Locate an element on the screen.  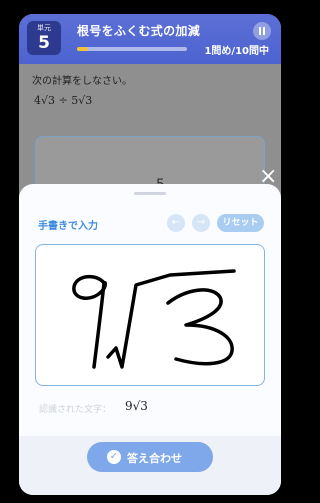
check-icon: ✓ is located at coordinates (114, 457).